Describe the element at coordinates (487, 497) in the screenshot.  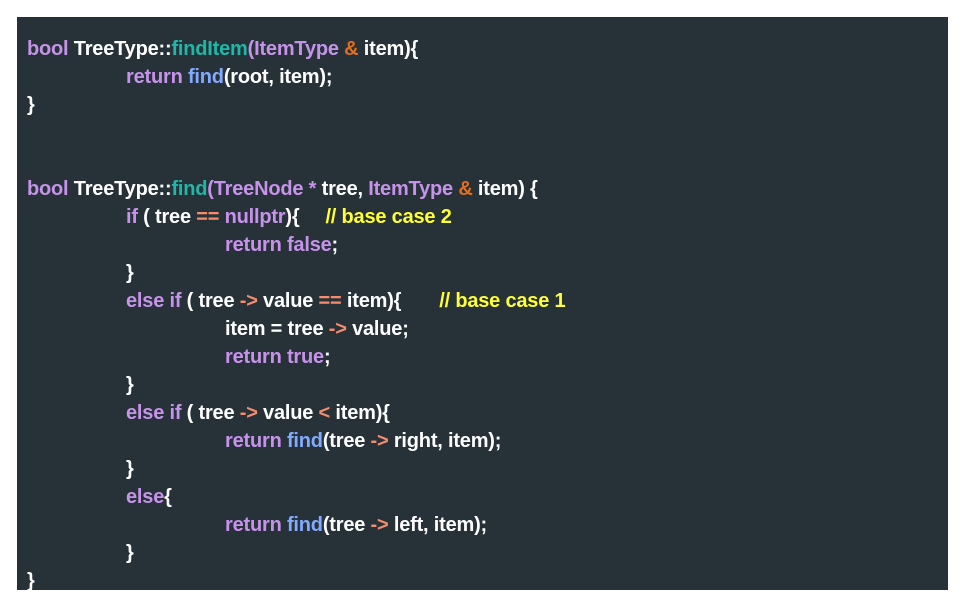
I see `code-line-15: else{` at that location.